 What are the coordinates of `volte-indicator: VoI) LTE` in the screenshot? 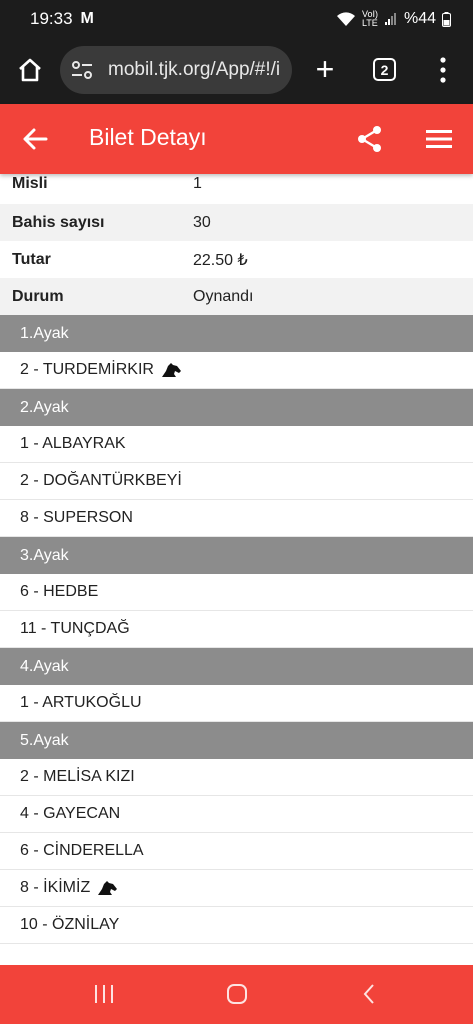 It's located at (369, 18).